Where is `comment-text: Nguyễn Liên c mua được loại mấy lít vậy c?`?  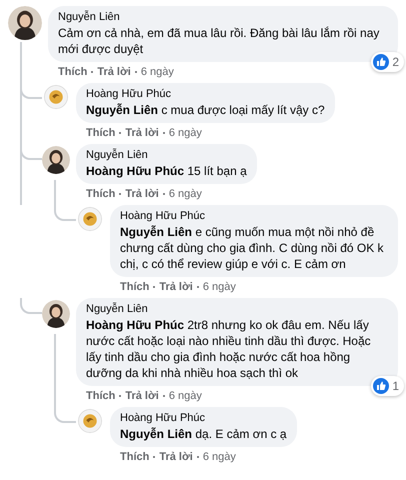
comment-text: Nguyễn Liên c mua được loại mấy lít vậy c? is located at coordinates (205, 110).